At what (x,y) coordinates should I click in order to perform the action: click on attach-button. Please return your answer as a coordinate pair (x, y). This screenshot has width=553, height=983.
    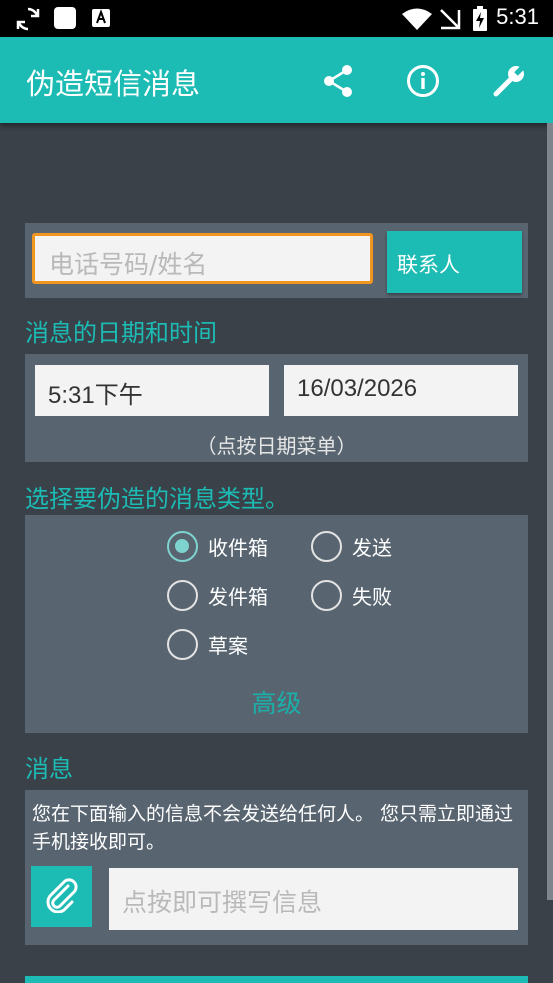
    Looking at the image, I should click on (61, 896).